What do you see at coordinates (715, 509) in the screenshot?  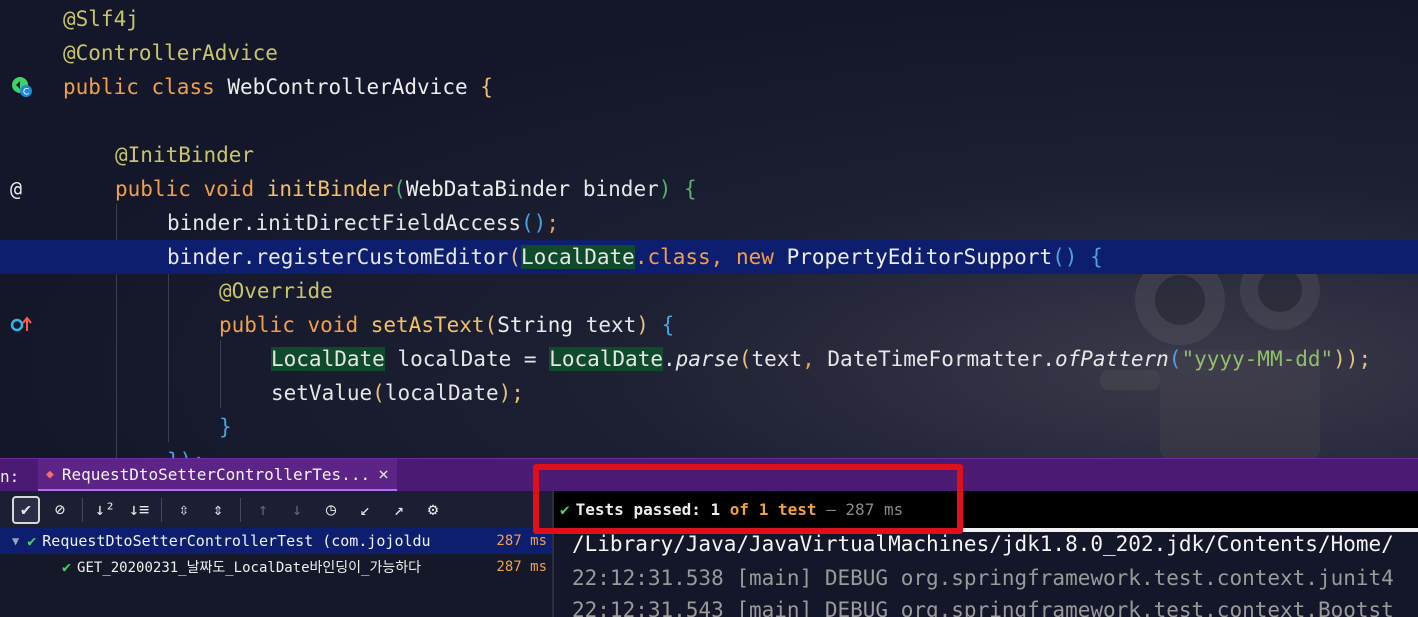 I see `status-count: 1` at bounding box center [715, 509].